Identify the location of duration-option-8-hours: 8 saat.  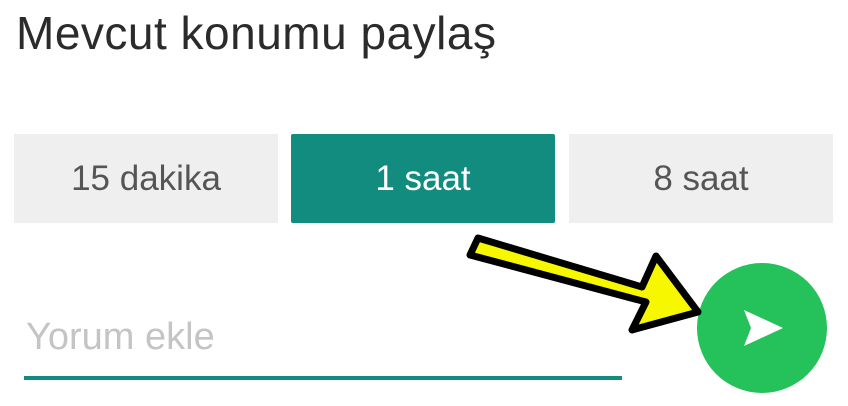
(701, 178).